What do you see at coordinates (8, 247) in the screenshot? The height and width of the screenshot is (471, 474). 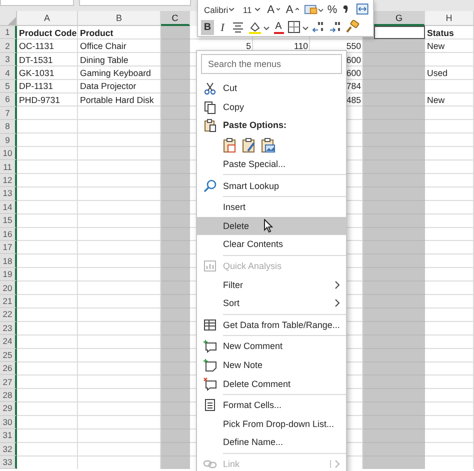 I see `row-header: 17` at bounding box center [8, 247].